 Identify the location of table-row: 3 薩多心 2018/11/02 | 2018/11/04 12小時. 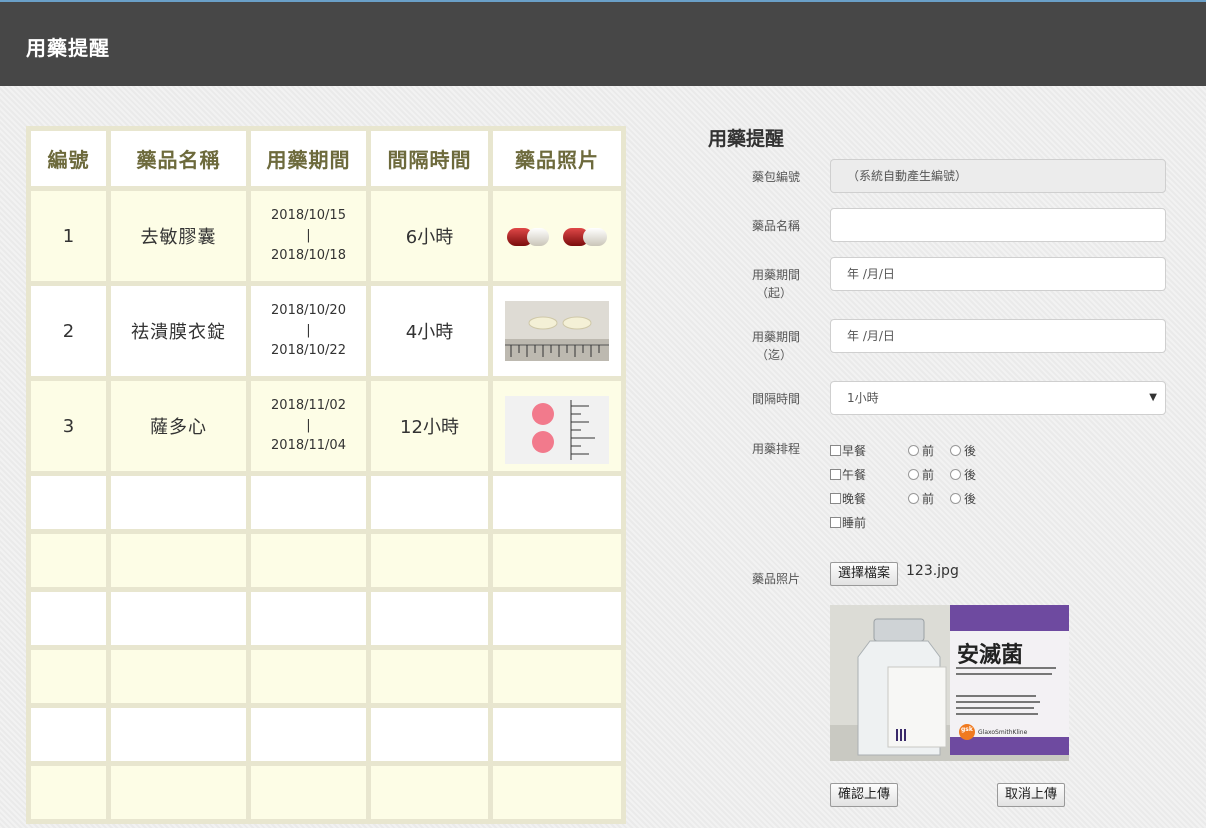
(326, 426).